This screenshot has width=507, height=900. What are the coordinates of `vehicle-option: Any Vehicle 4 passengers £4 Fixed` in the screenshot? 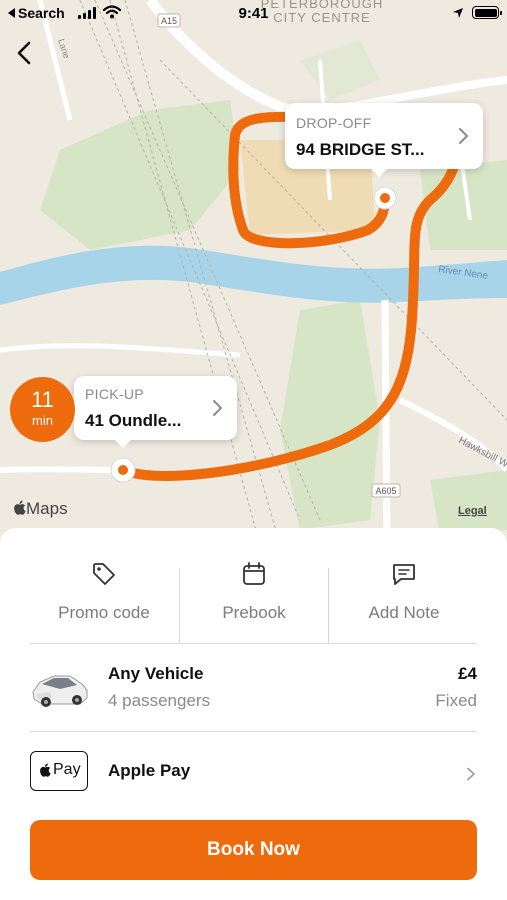 It's located at (253, 688).